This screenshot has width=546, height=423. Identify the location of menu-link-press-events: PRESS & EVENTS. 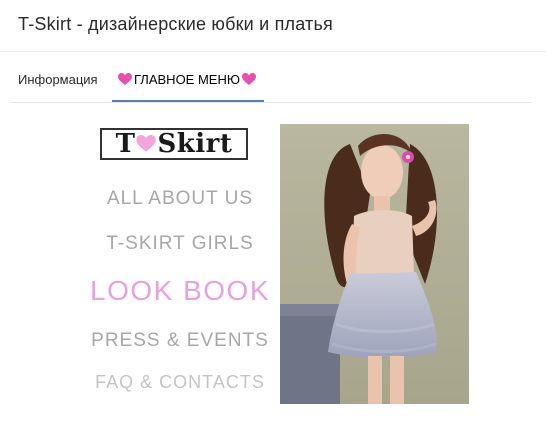
(180, 341).